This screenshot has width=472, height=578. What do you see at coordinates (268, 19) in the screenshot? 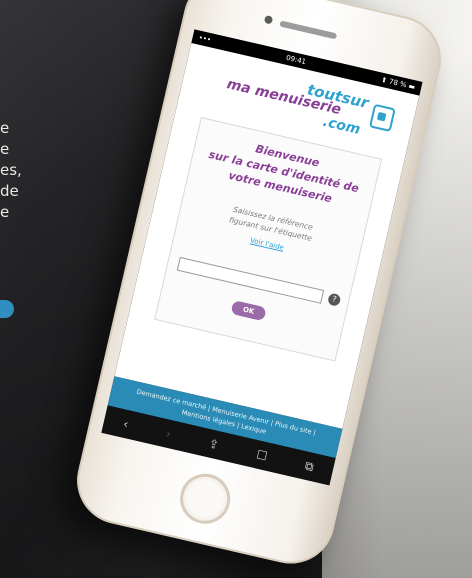
I see `front-camera` at bounding box center [268, 19].